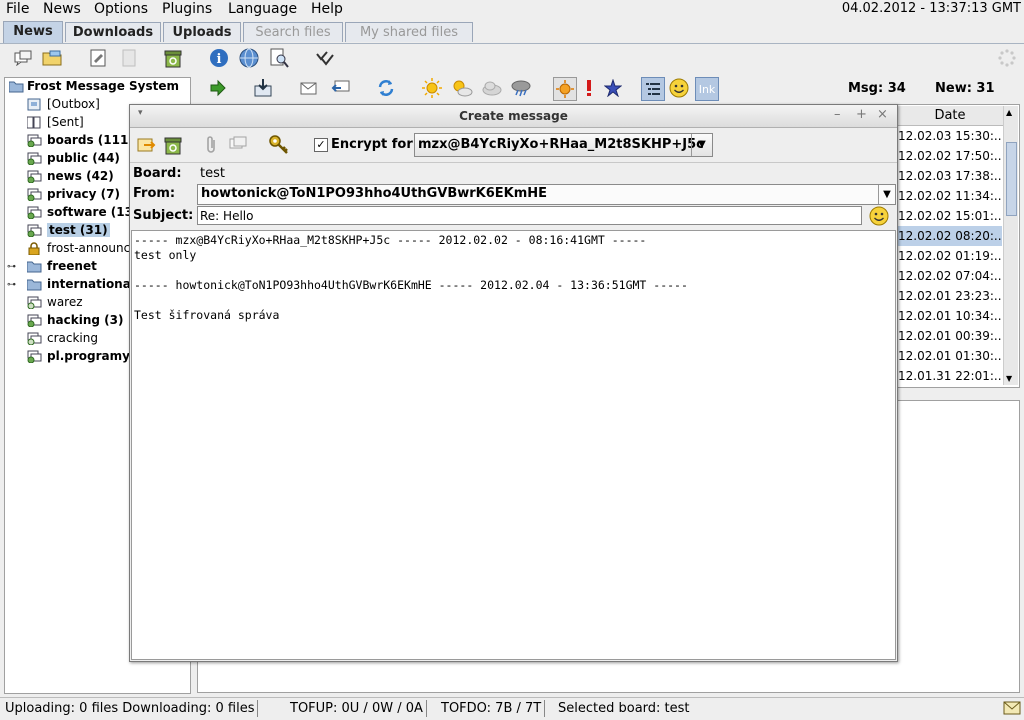 The image size is (1024, 720). I want to click on insert-smiley-icon, so click(879, 216).